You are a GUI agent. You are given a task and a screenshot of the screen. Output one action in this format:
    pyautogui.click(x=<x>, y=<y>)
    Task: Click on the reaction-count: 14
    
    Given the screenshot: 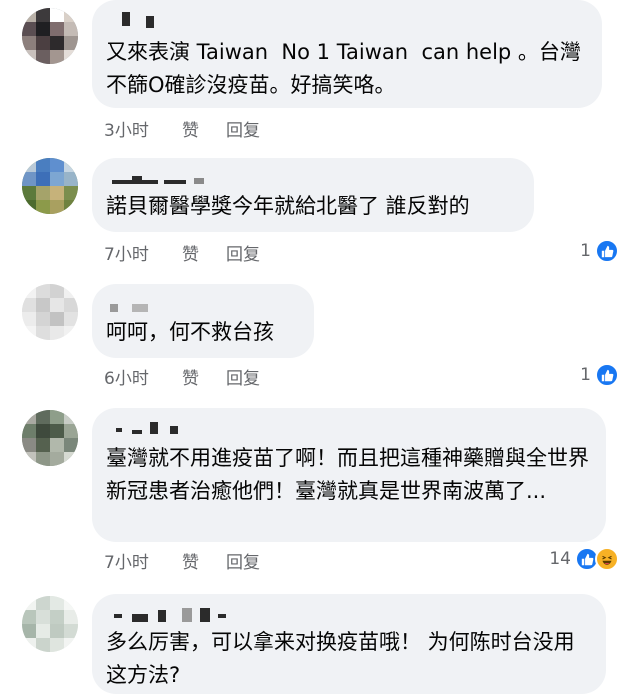 What is the action you would take?
    pyautogui.click(x=560, y=559)
    